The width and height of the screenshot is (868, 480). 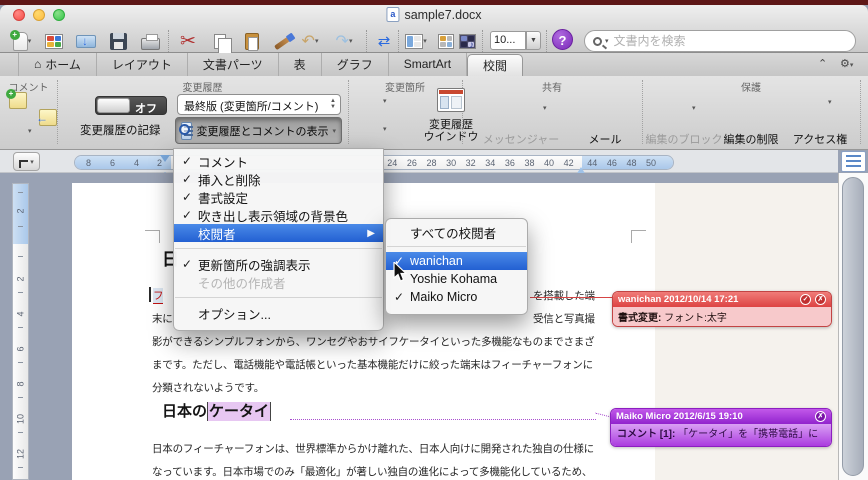 What do you see at coordinates (805, 299) in the screenshot?
I see `accept-change-icon: ✓` at bounding box center [805, 299].